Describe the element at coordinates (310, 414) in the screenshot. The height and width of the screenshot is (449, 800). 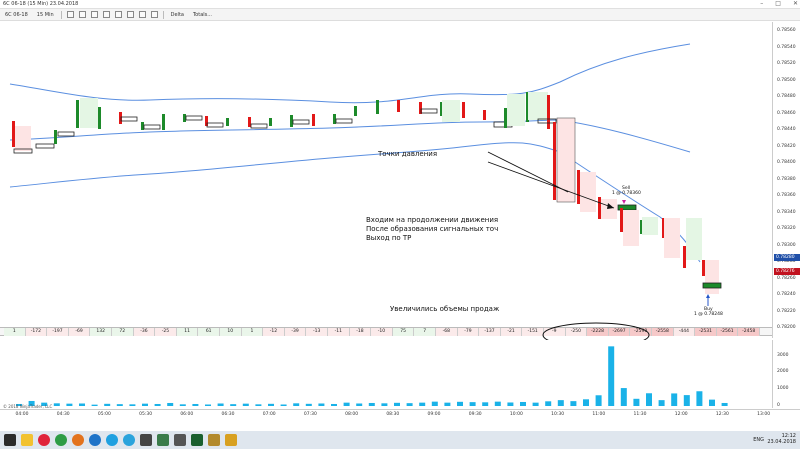
I see `time-tick-label: 07:30` at that location.